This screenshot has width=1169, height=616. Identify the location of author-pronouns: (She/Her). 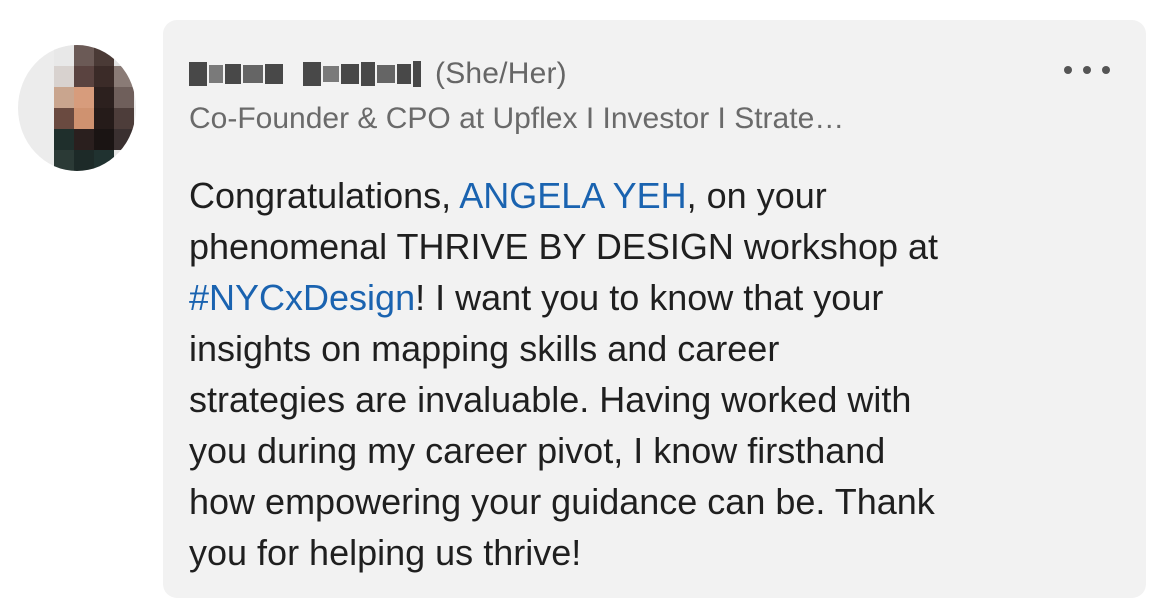
(501, 73).